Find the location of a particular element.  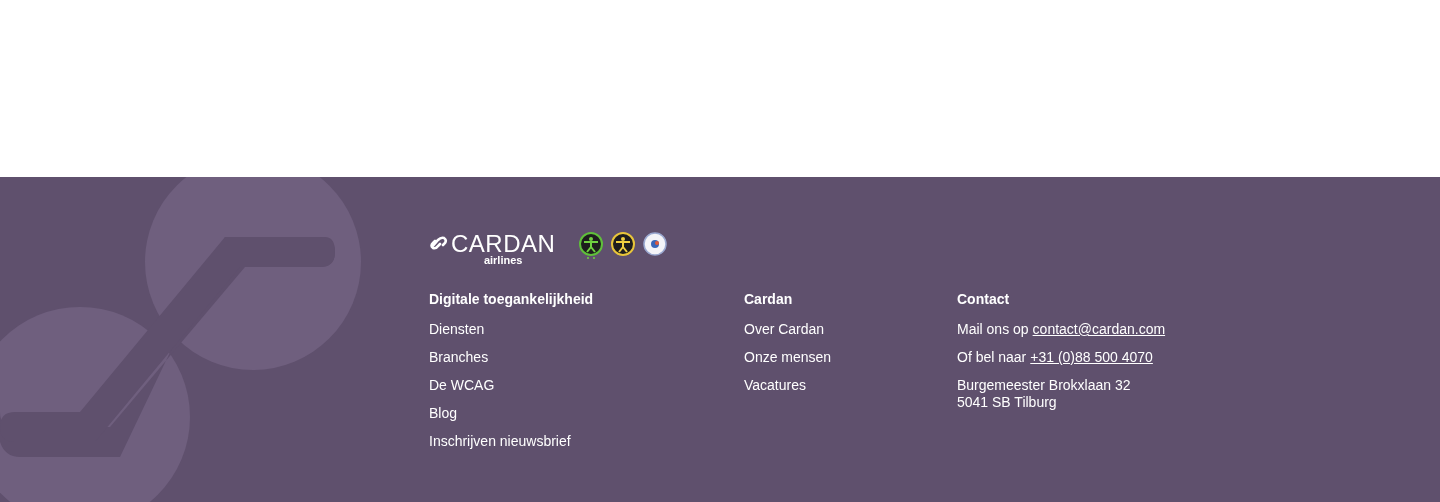

cardan-logo: CARDAN airlines is located at coordinates (492, 249).